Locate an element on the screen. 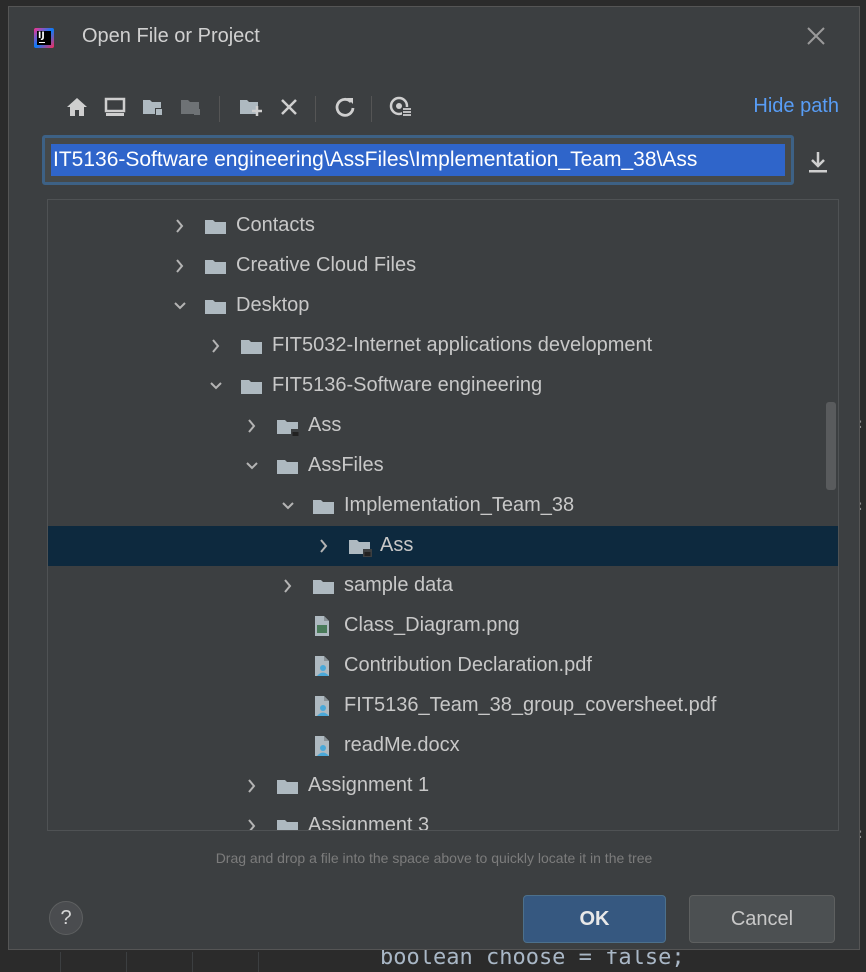  show-hidden-files-button is located at coordinates (401, 107).